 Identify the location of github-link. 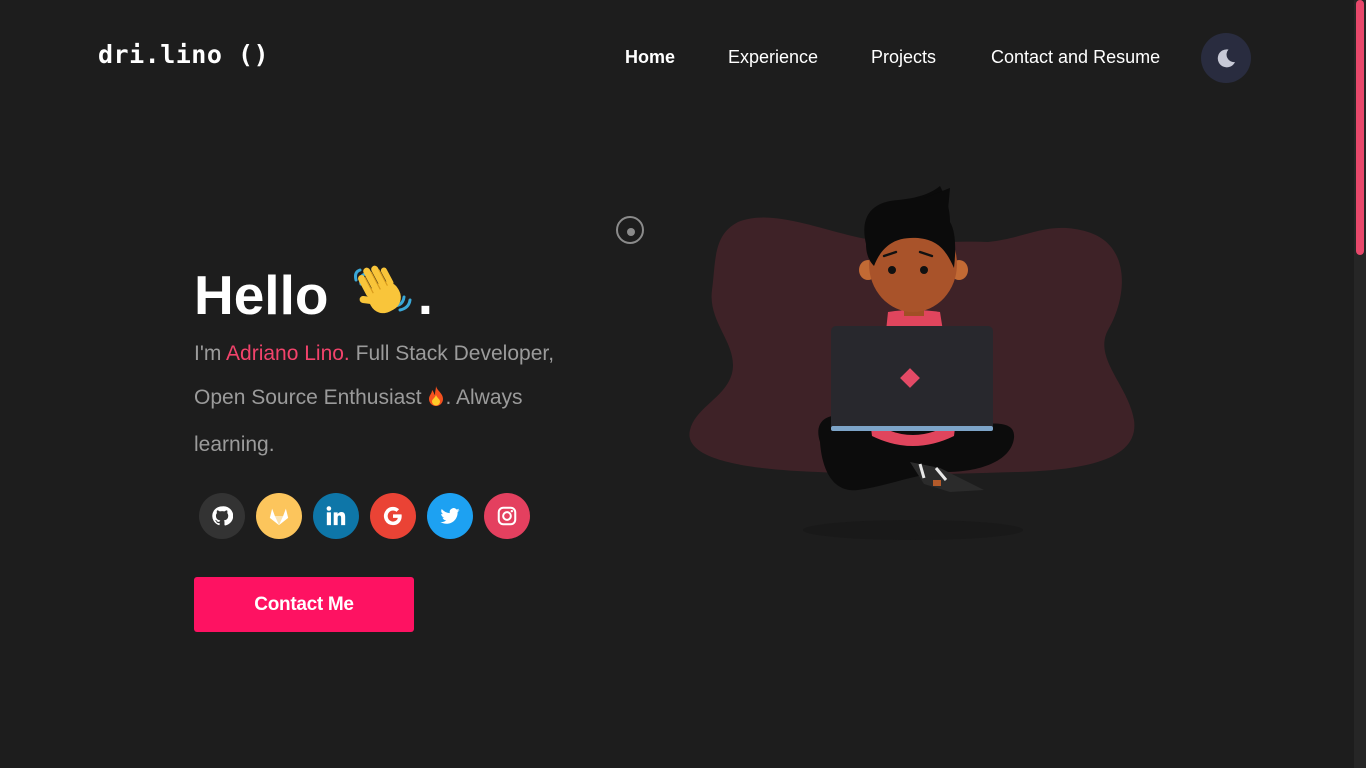
(222, 516).